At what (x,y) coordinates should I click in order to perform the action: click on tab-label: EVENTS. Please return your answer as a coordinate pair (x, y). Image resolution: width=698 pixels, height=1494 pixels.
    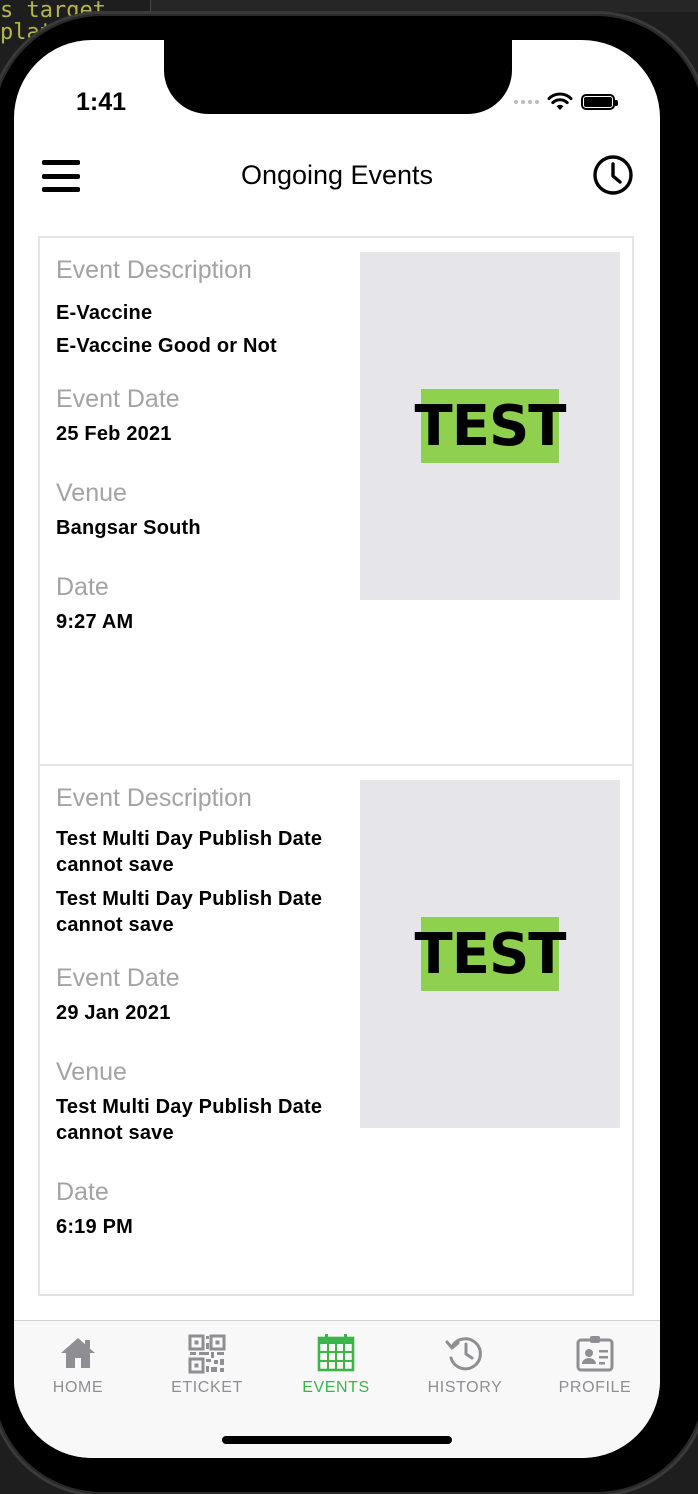
    Looking at the image, I should click on (336, 1387).